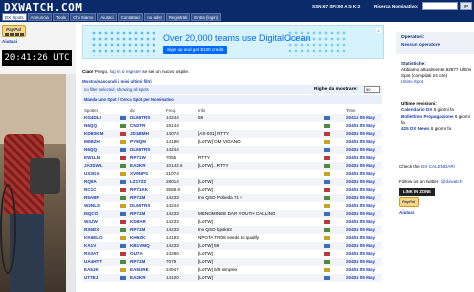 This screenshot has height=292, width=474. I want to click on spotter-cell: KK6ELO, so click(100, 238).